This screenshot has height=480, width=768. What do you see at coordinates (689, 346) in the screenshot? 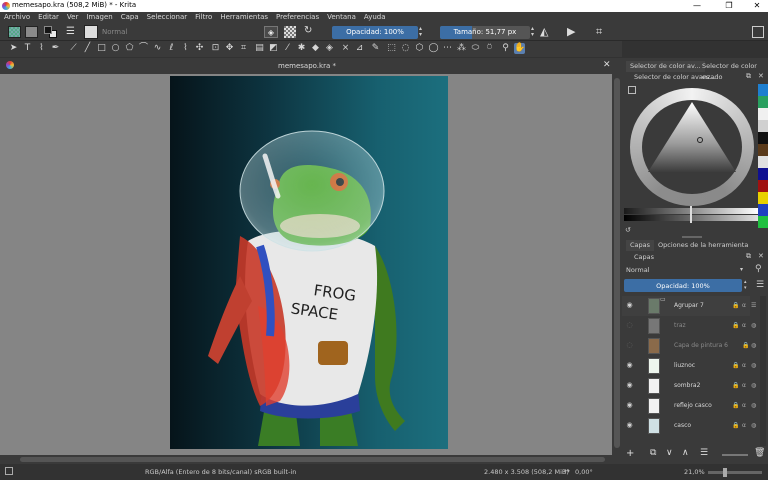
I see `layer-row: ◌ Capa de pintura 6 🔒 ◍` at bounding box center [689, 346].